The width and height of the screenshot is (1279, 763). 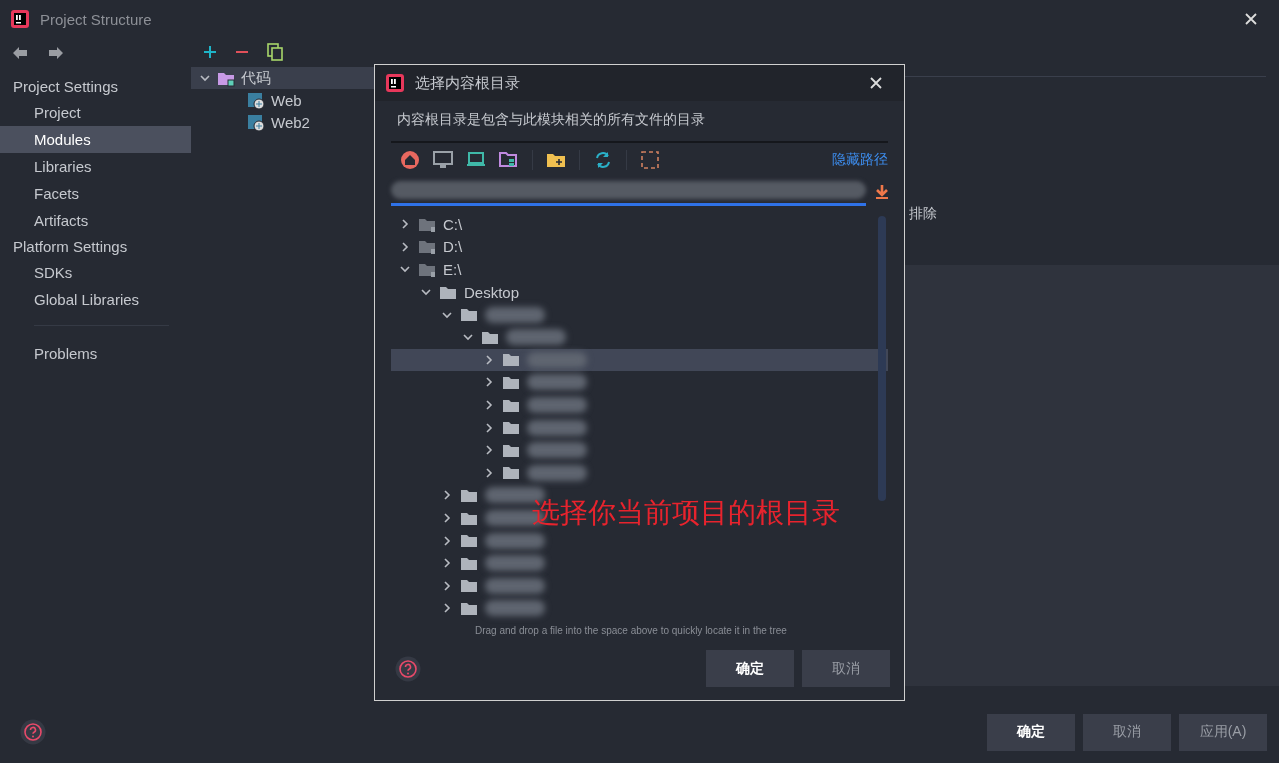 I want to click on tree-row: E:\, so click(x=428, y=269).